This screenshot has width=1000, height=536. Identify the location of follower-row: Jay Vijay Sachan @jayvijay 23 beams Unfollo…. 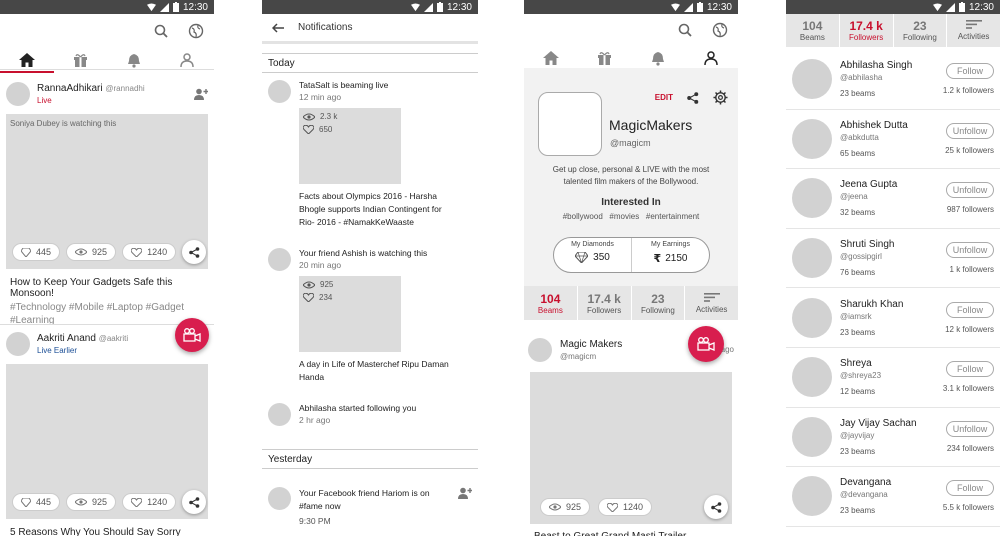
(893, 438).